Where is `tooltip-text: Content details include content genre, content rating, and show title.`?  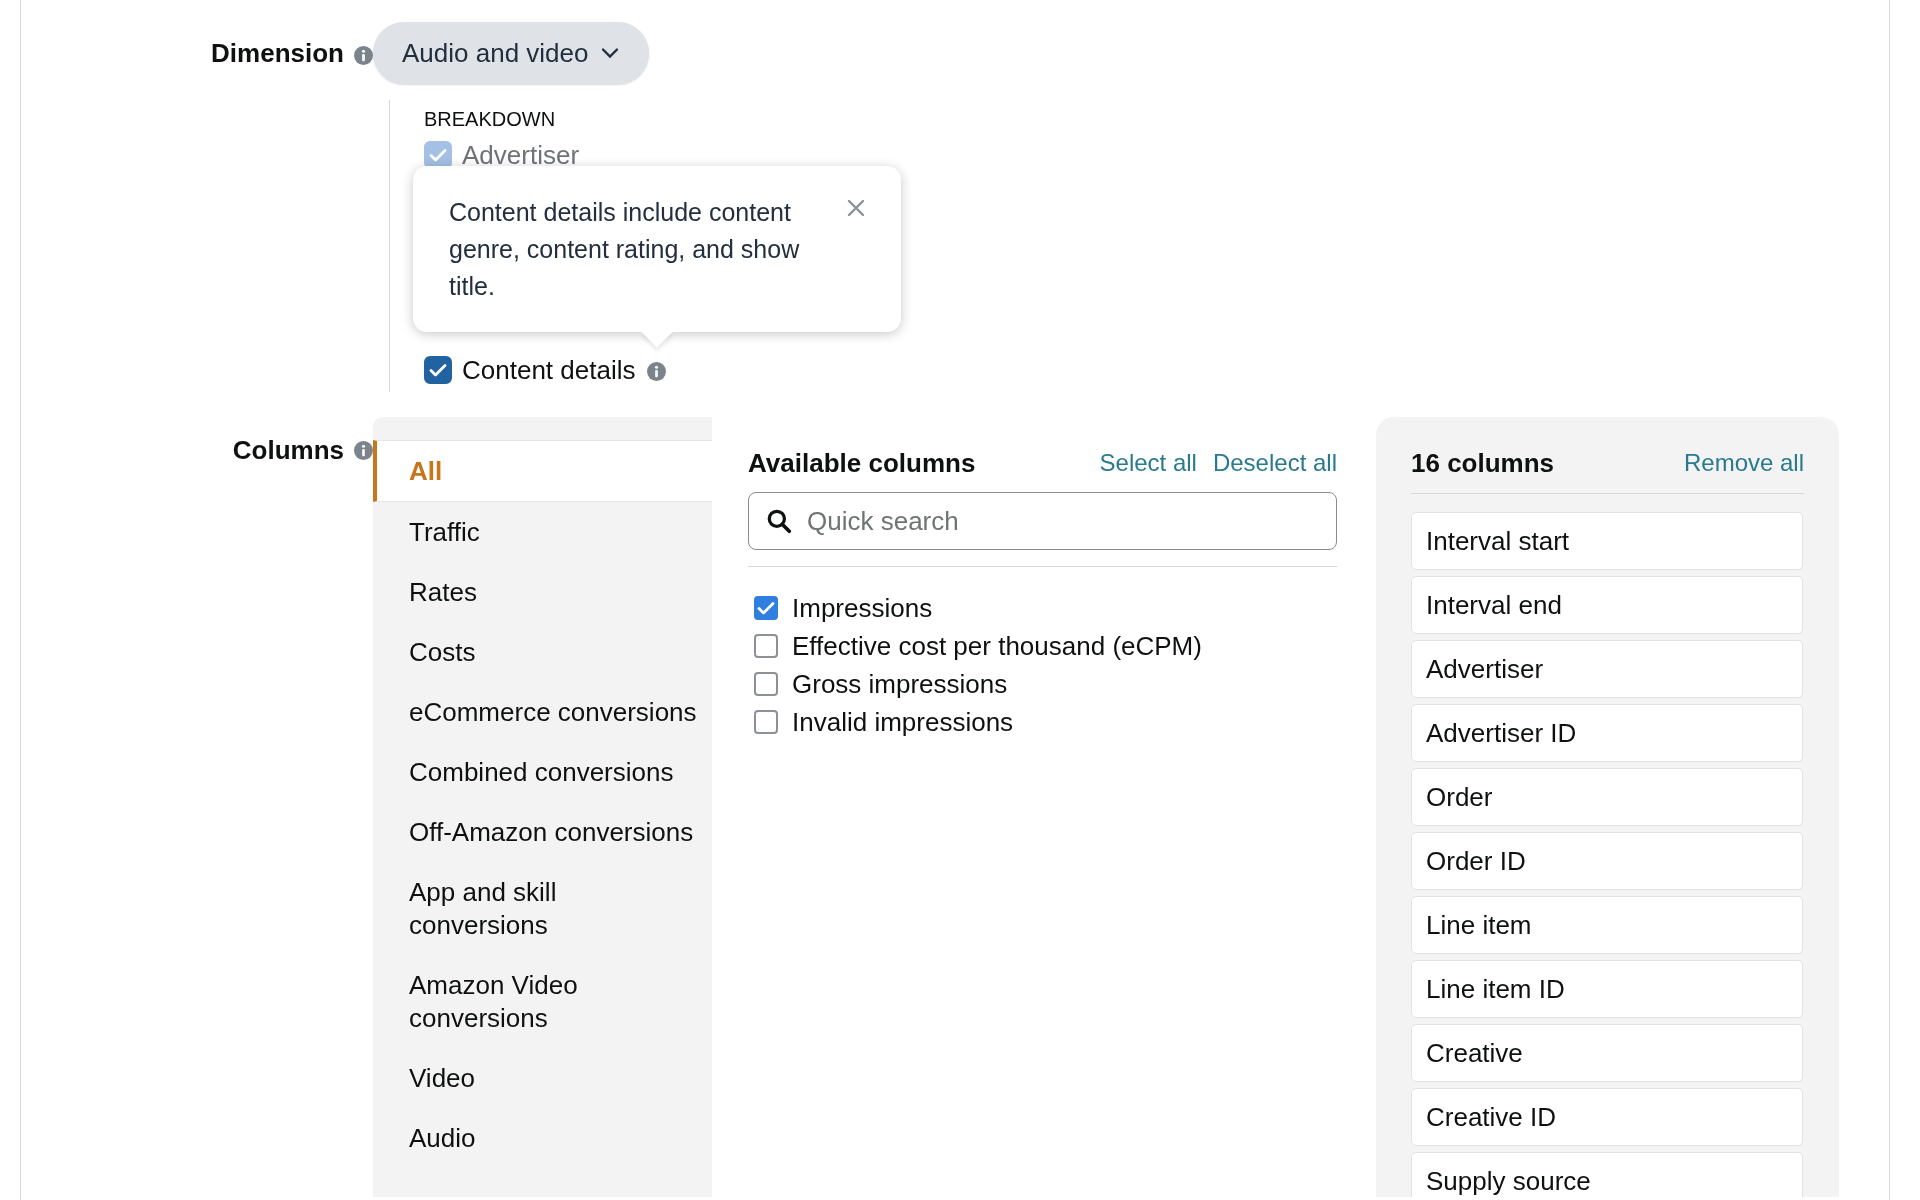 tooltip-text: Content details include content genre, content rating, and show title. is located at coordinates (625, 249).